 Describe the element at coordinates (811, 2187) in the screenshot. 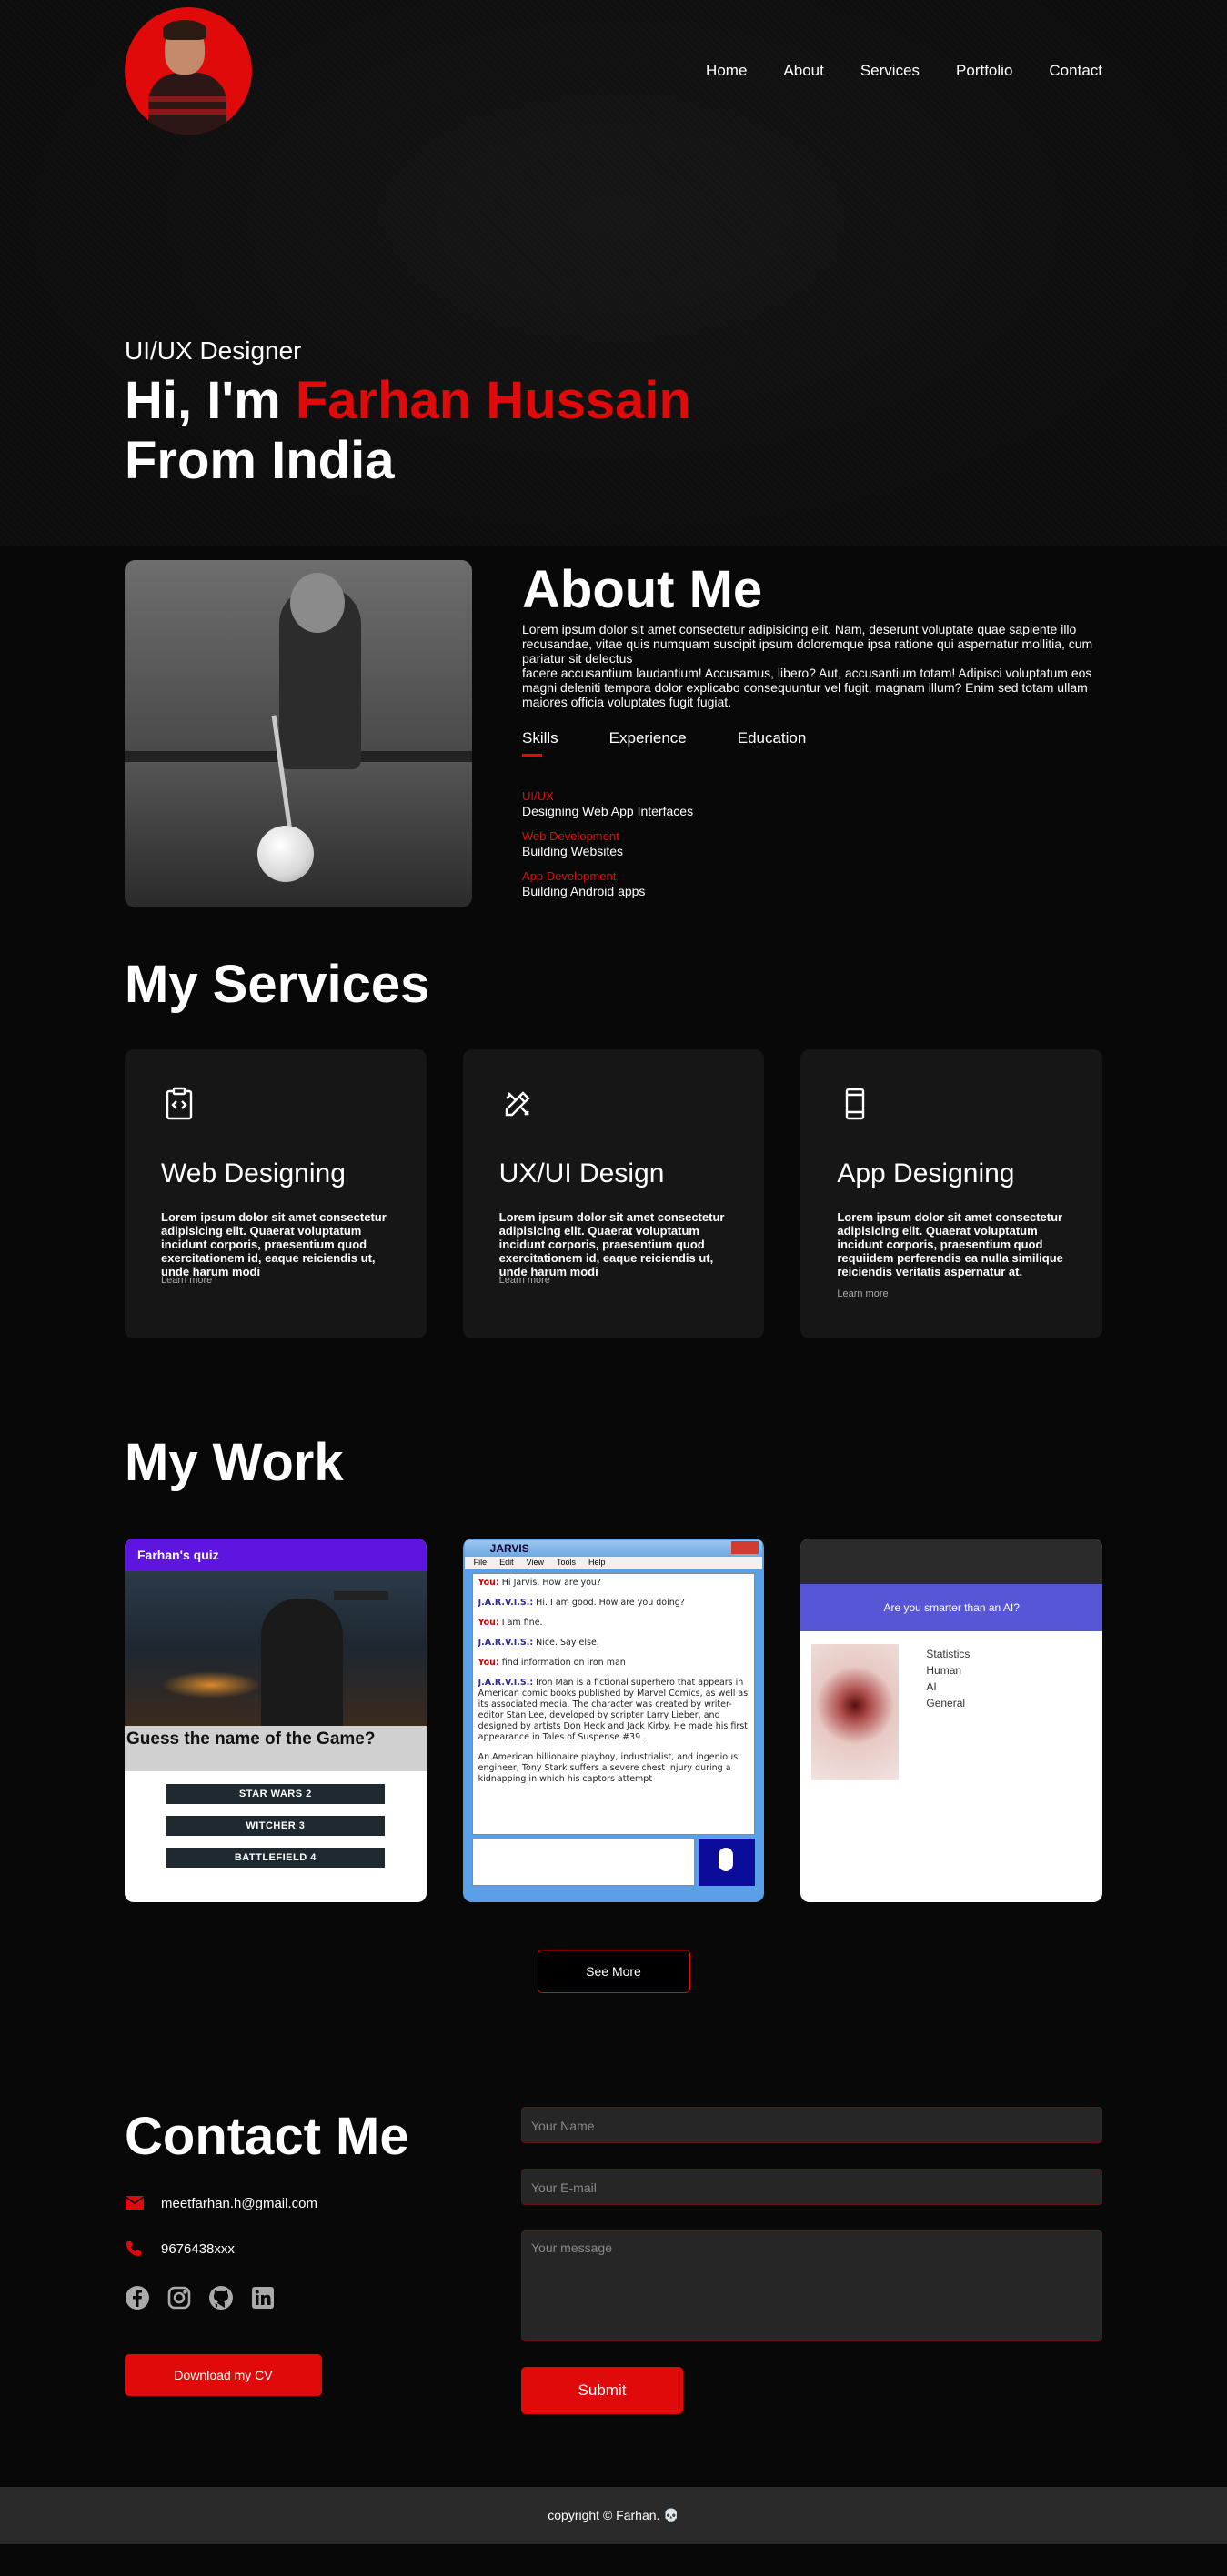

I see `email-field: Your E-mail` at that location.